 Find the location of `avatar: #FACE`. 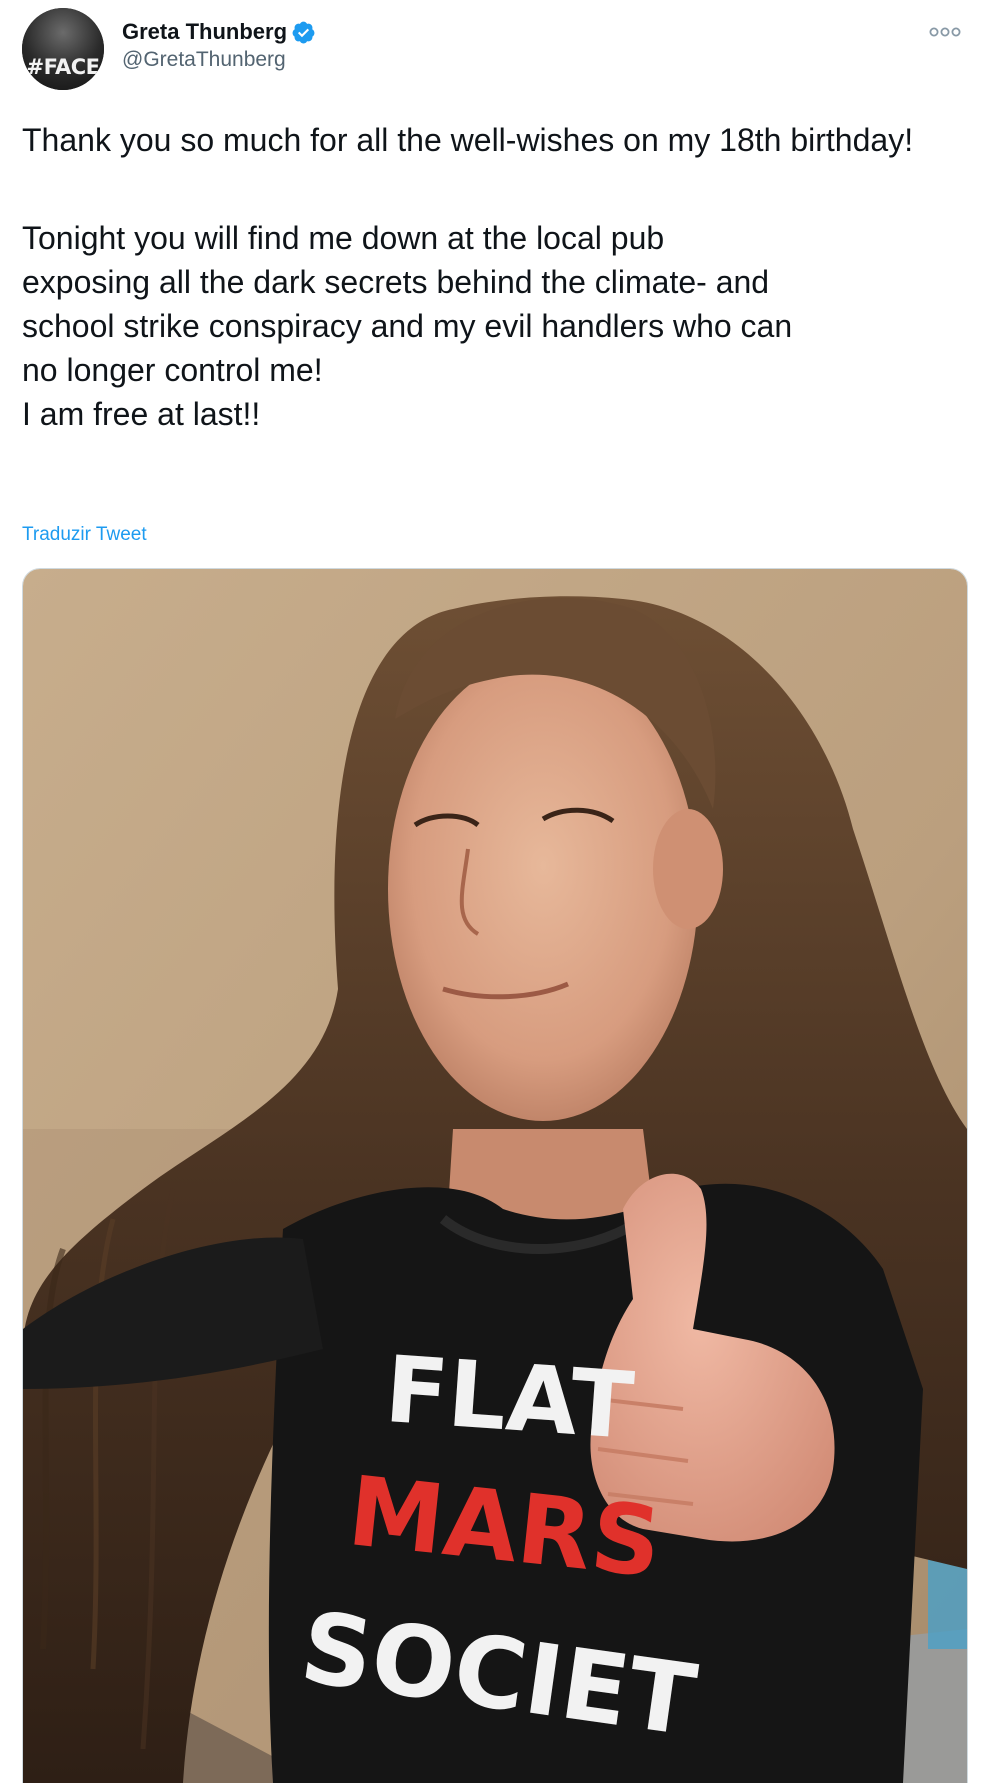

avatar: #FACE is located at coordinates (63, 49).